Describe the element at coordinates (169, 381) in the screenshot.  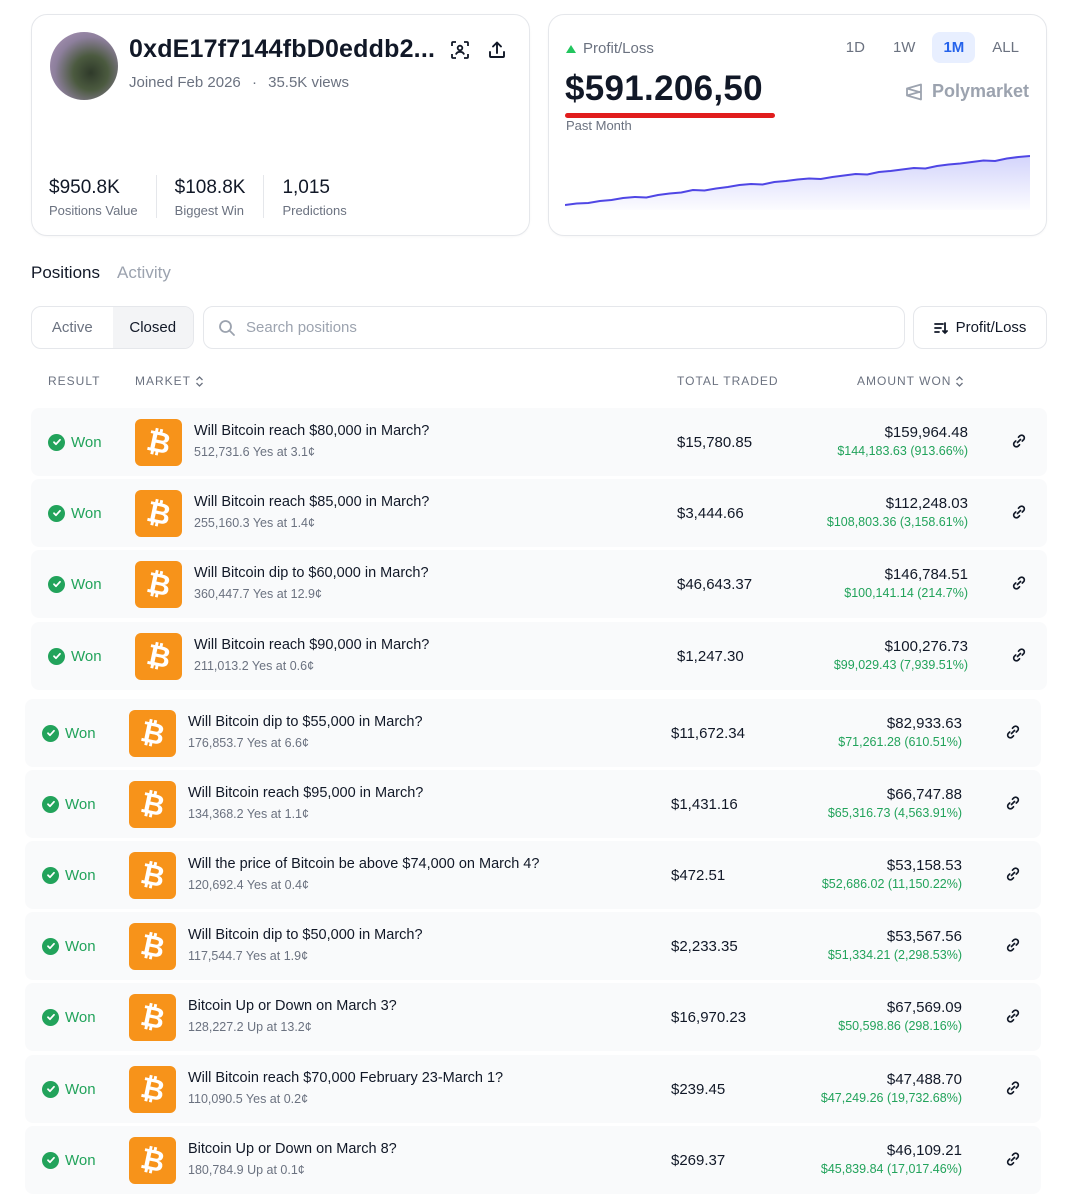
I see `column-market: MARKET` at that location.